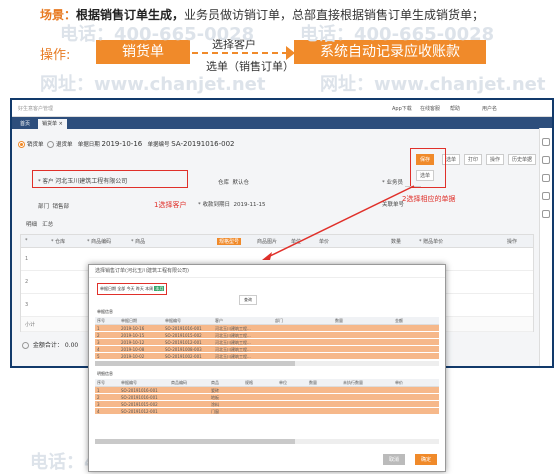 The width and height of the screenshot is (560, 474). What do you see at coordinates (267, 383) in the screenshot?
I see `details-header: 序号 单据编号 商品编码 商品 规格 单位 数量 未执行数量 单价` at bounding box center [267, 383].